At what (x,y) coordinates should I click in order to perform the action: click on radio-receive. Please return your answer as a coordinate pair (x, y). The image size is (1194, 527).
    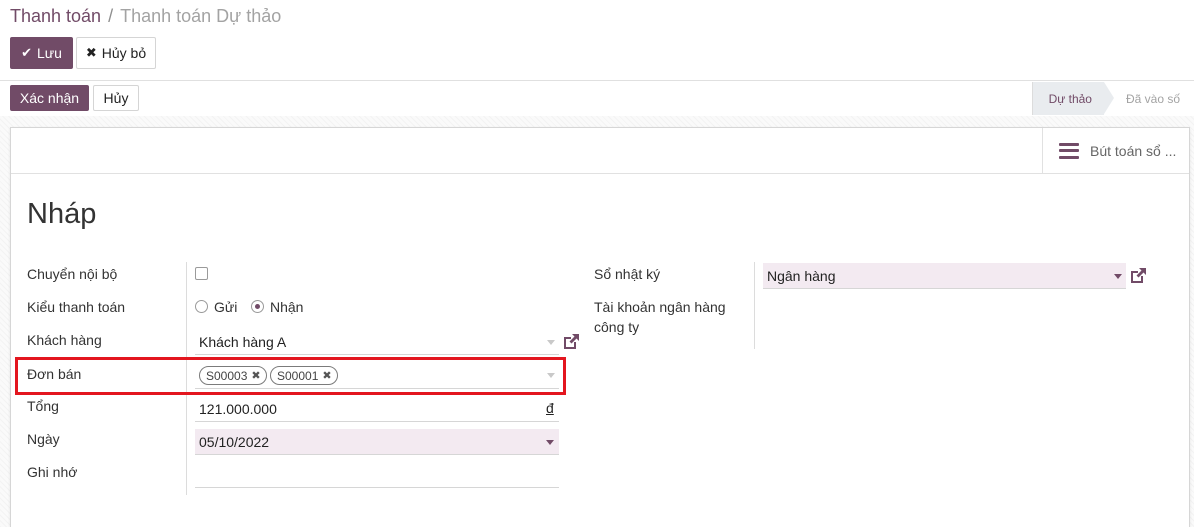
    Looking at the image, I should click on (257, 306).